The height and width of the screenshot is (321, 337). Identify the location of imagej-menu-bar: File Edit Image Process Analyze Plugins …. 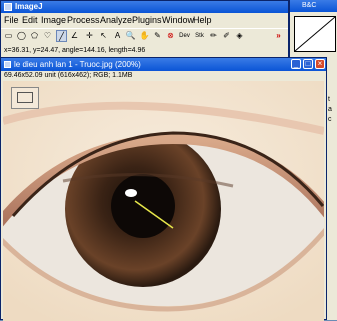
(144, 20).